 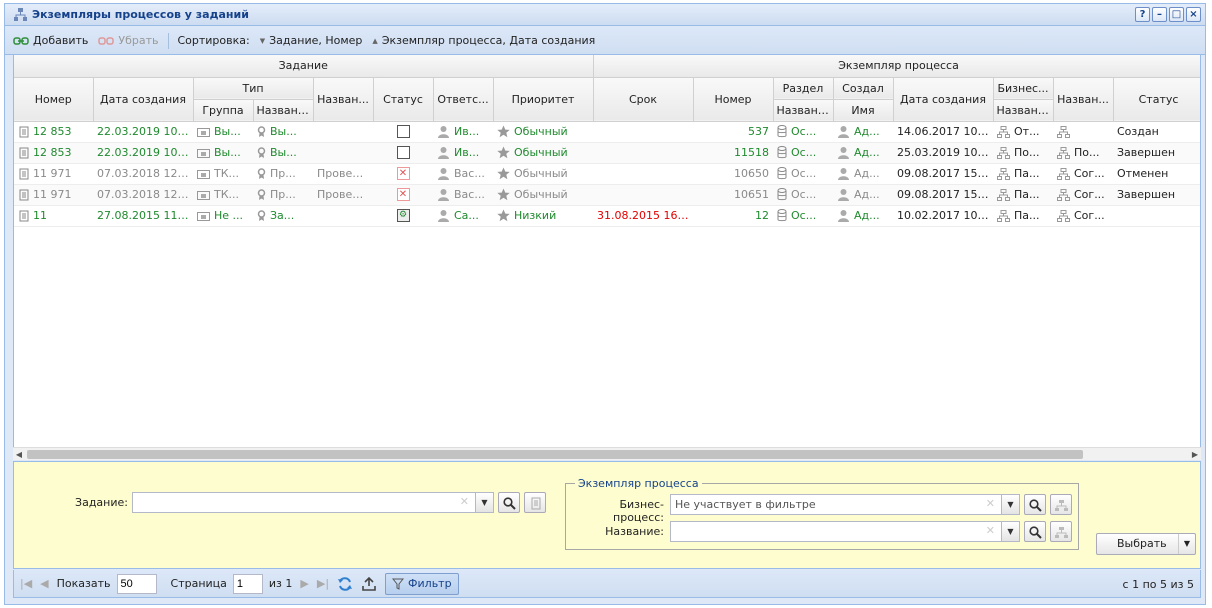 What do you see at coordinates (430, 583) in the screenshot?
I see `filter-label: Фильтр` at bounding box center [430, 583].